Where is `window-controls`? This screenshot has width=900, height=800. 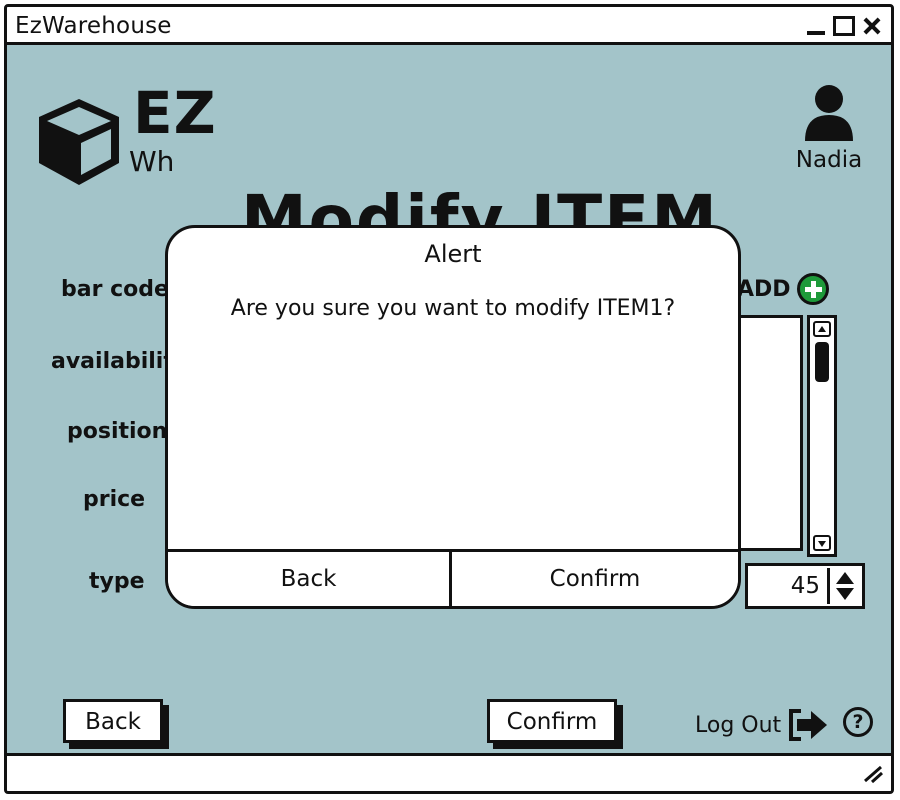
window-controls is located at coordinates (844, 26).